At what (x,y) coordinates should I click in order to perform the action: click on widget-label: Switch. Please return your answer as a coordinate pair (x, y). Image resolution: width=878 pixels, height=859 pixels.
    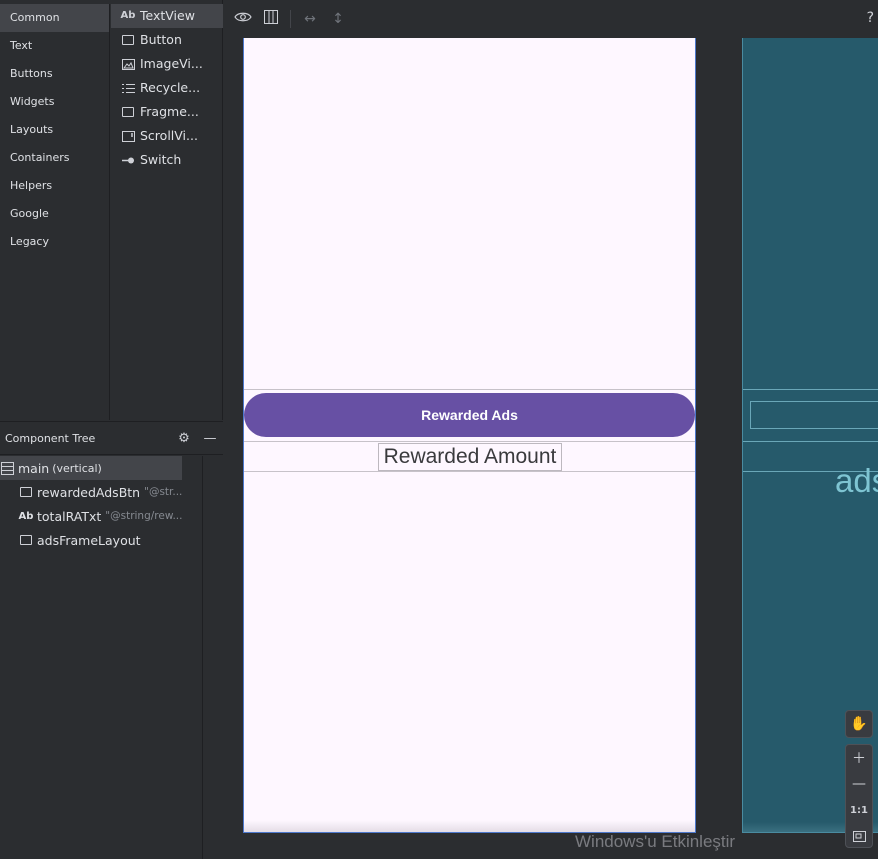
    Looking at the image, I should click on (161, 159).